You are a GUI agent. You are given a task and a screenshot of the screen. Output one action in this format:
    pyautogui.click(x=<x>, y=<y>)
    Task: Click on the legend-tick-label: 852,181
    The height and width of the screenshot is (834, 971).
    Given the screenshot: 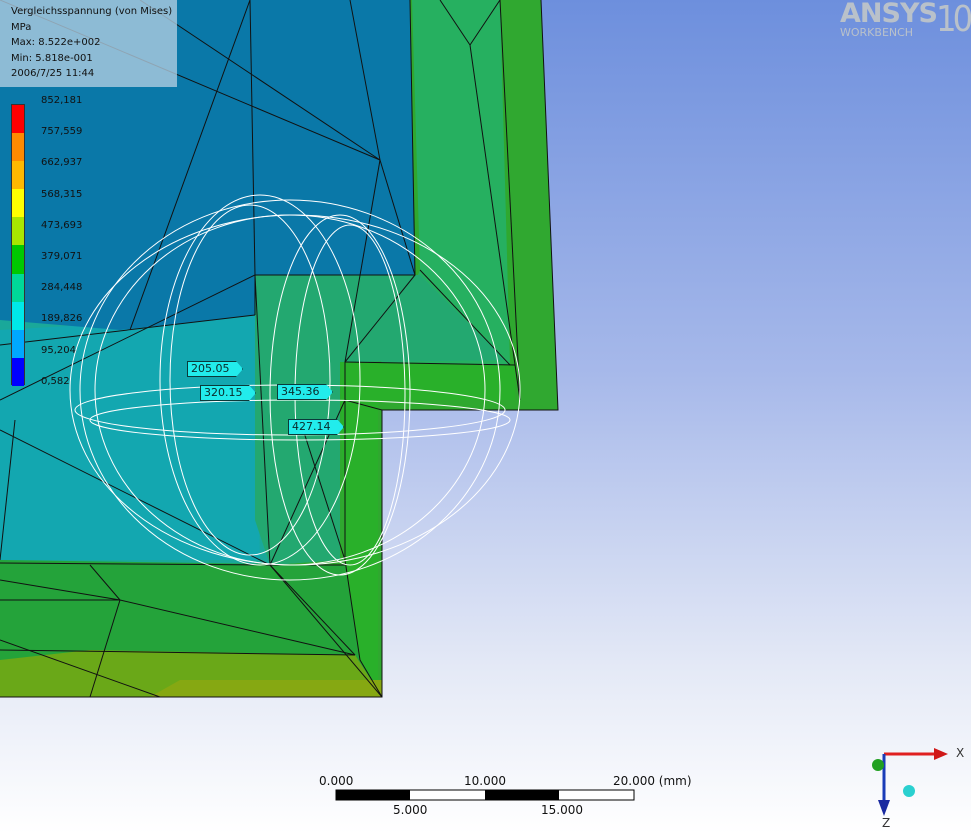 What is the action you would take?
    pyautogui.click(x=62, y=100)
    